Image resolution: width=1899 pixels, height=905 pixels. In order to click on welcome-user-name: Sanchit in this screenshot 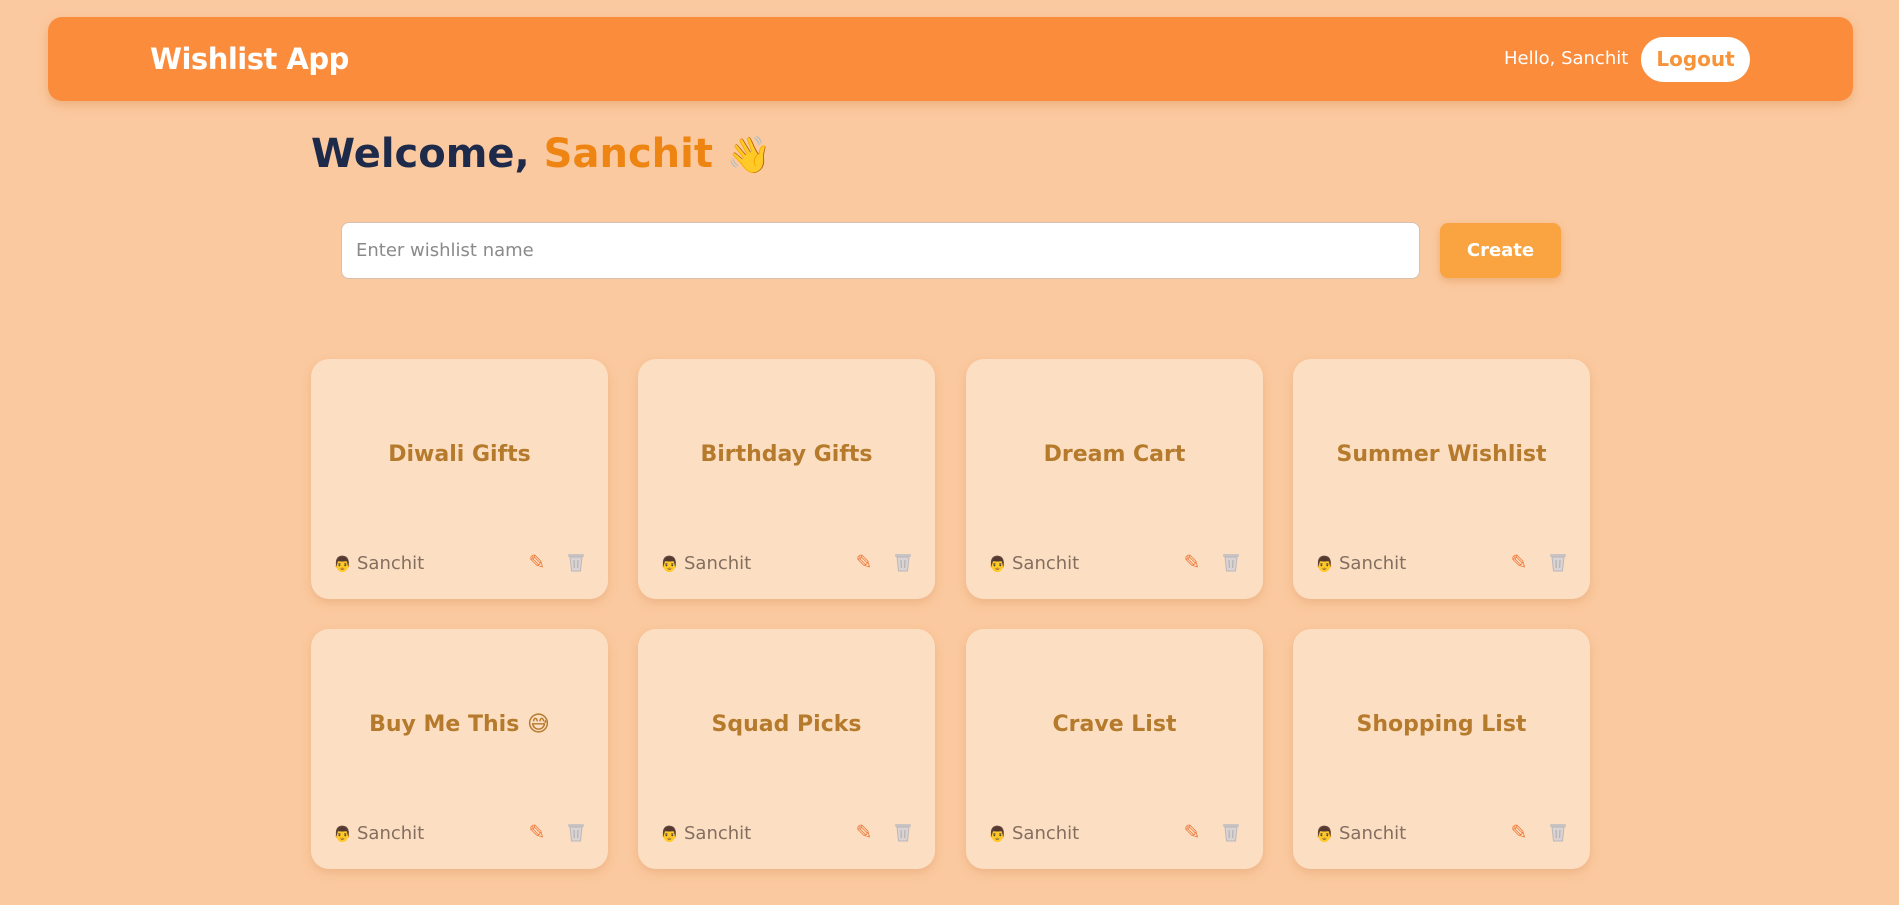, I will do `click(628, 154)`.